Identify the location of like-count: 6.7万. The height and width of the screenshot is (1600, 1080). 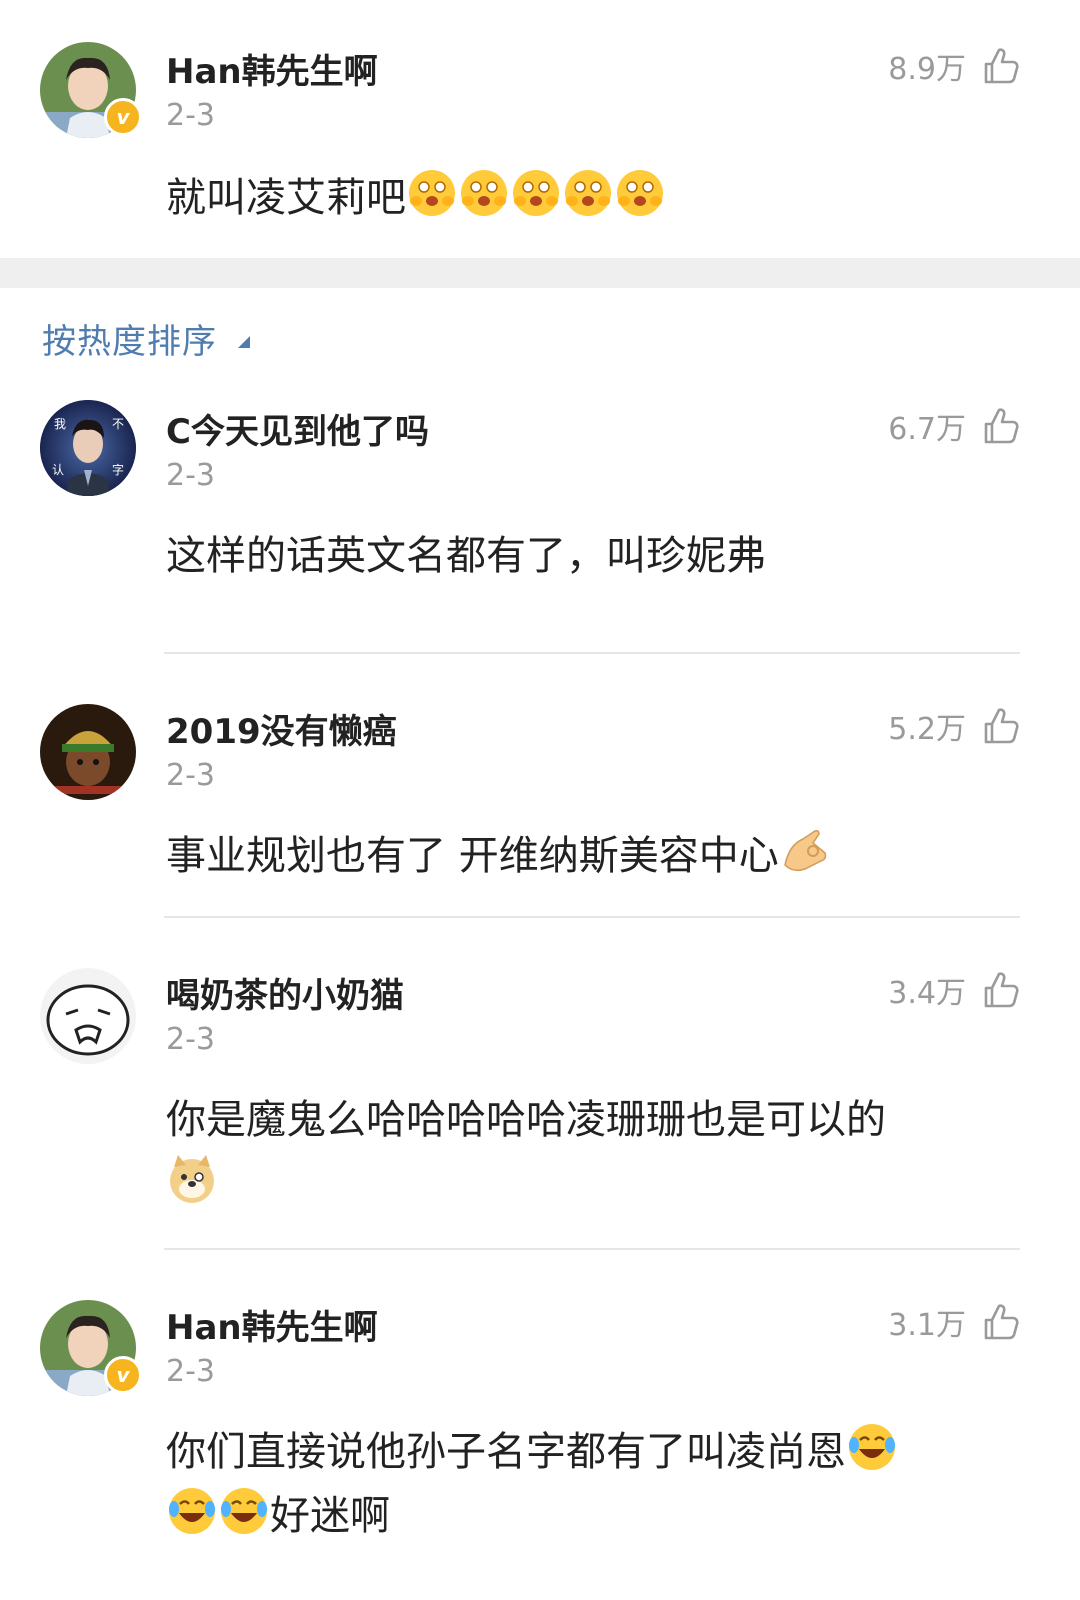
(927, 429).